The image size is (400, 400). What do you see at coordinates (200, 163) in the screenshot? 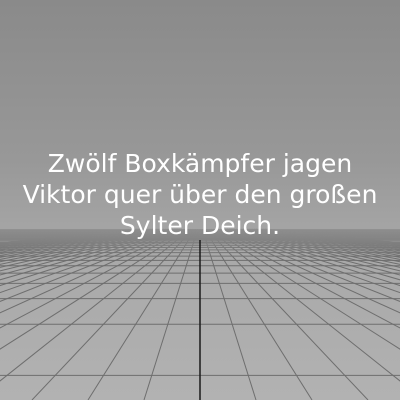
I see `caption-line-1: Zwölf Boxkämpfer jagen` at bounding box center [200, 163].